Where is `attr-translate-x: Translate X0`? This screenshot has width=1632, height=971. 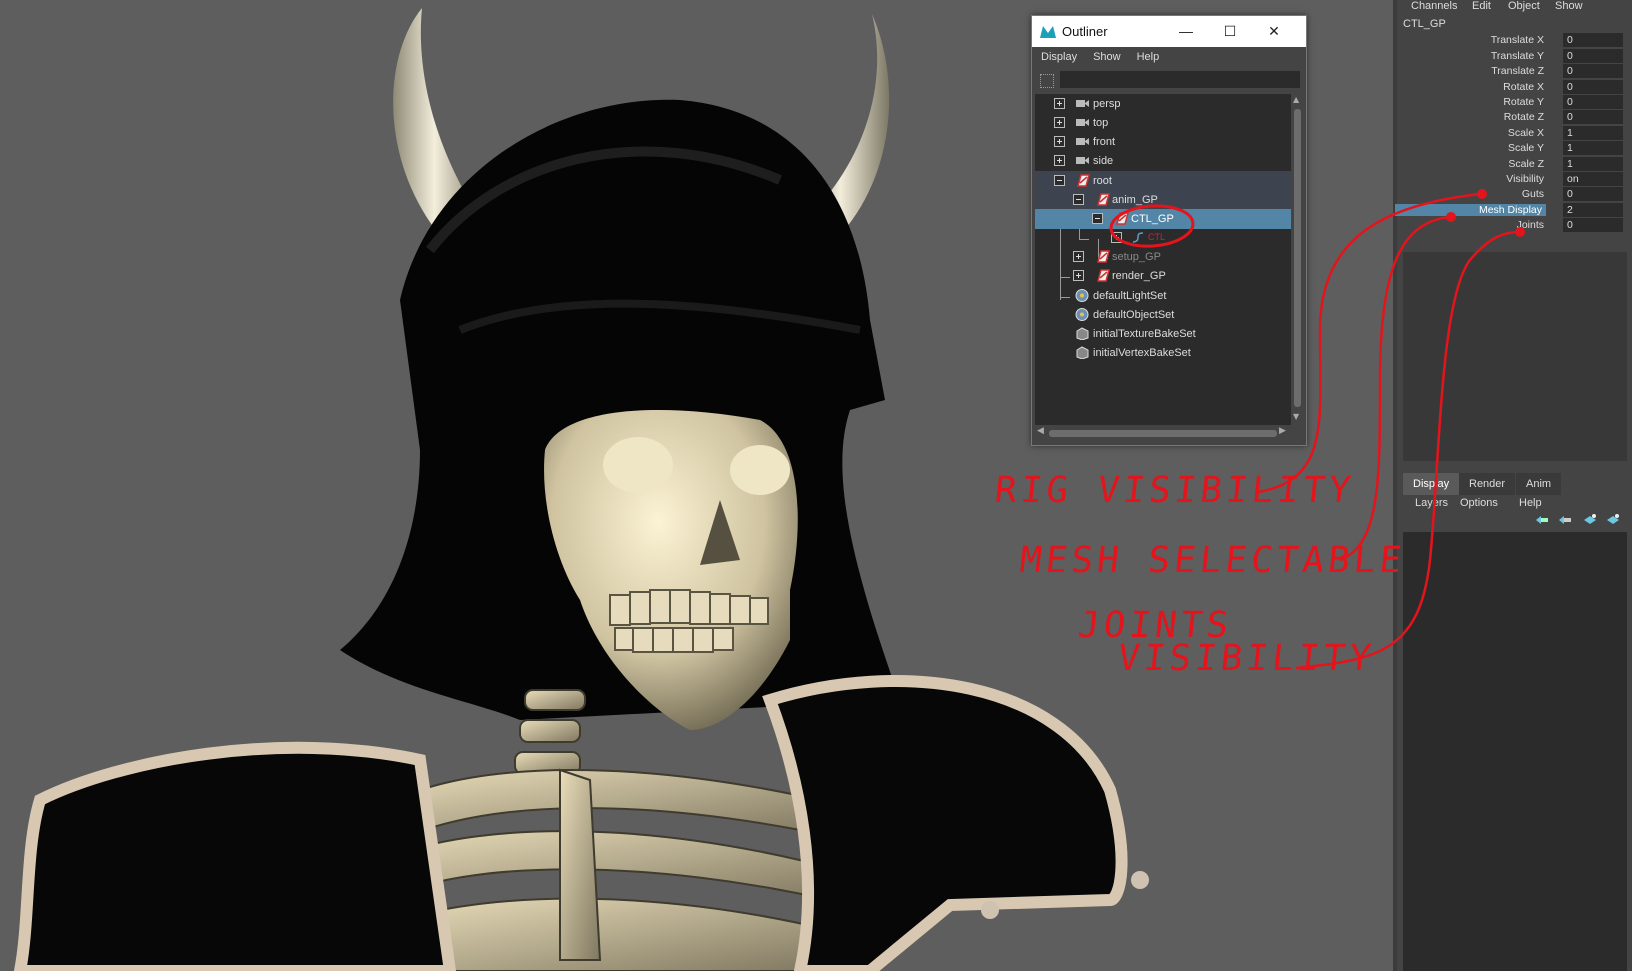 attr-translate-x: Translate X0 is located at coordinates (1513, 40).